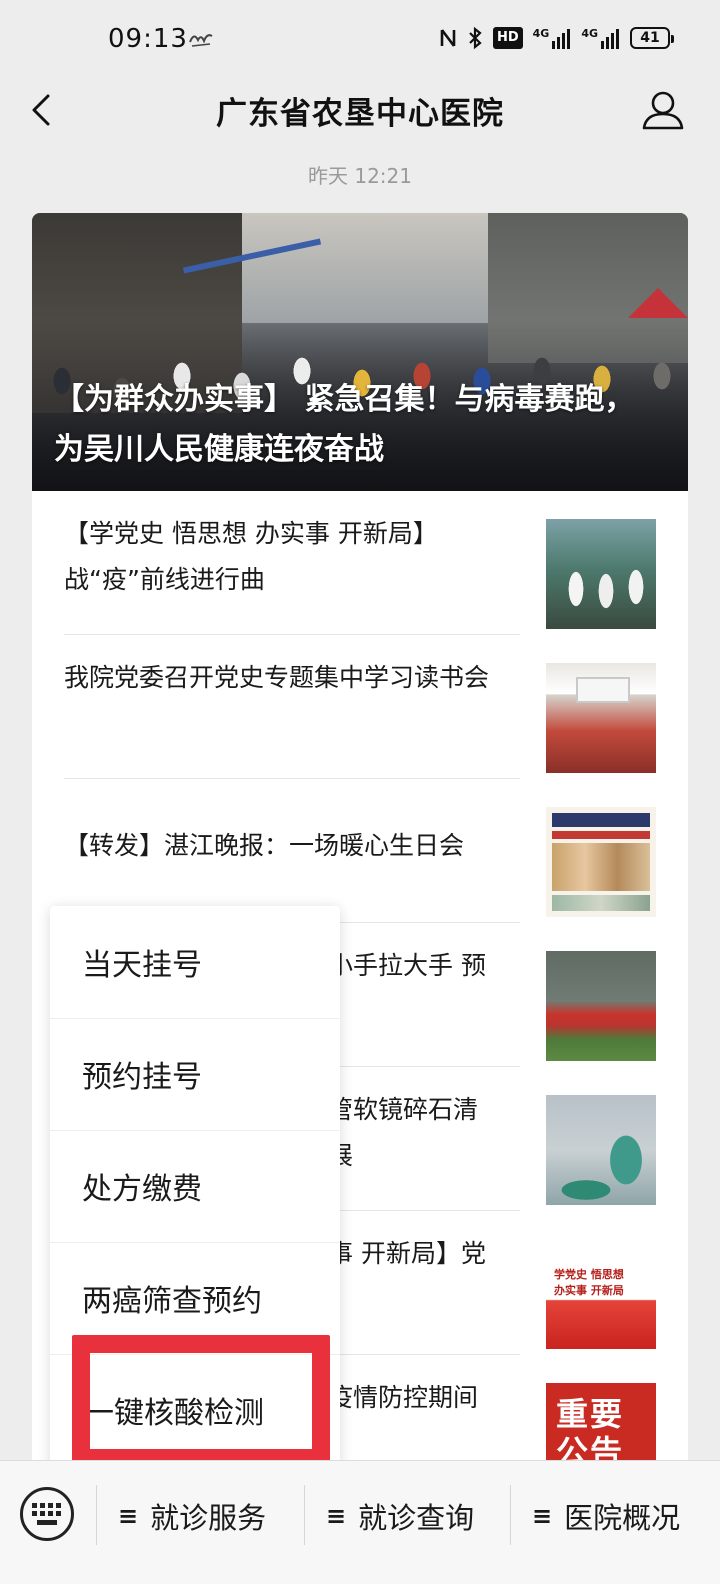 The image size is (720, 1584). I want to click on news-item: 【学党史 悟思想 办实事 开新局】 战“疫”前线进行曲, so click(360, 563).